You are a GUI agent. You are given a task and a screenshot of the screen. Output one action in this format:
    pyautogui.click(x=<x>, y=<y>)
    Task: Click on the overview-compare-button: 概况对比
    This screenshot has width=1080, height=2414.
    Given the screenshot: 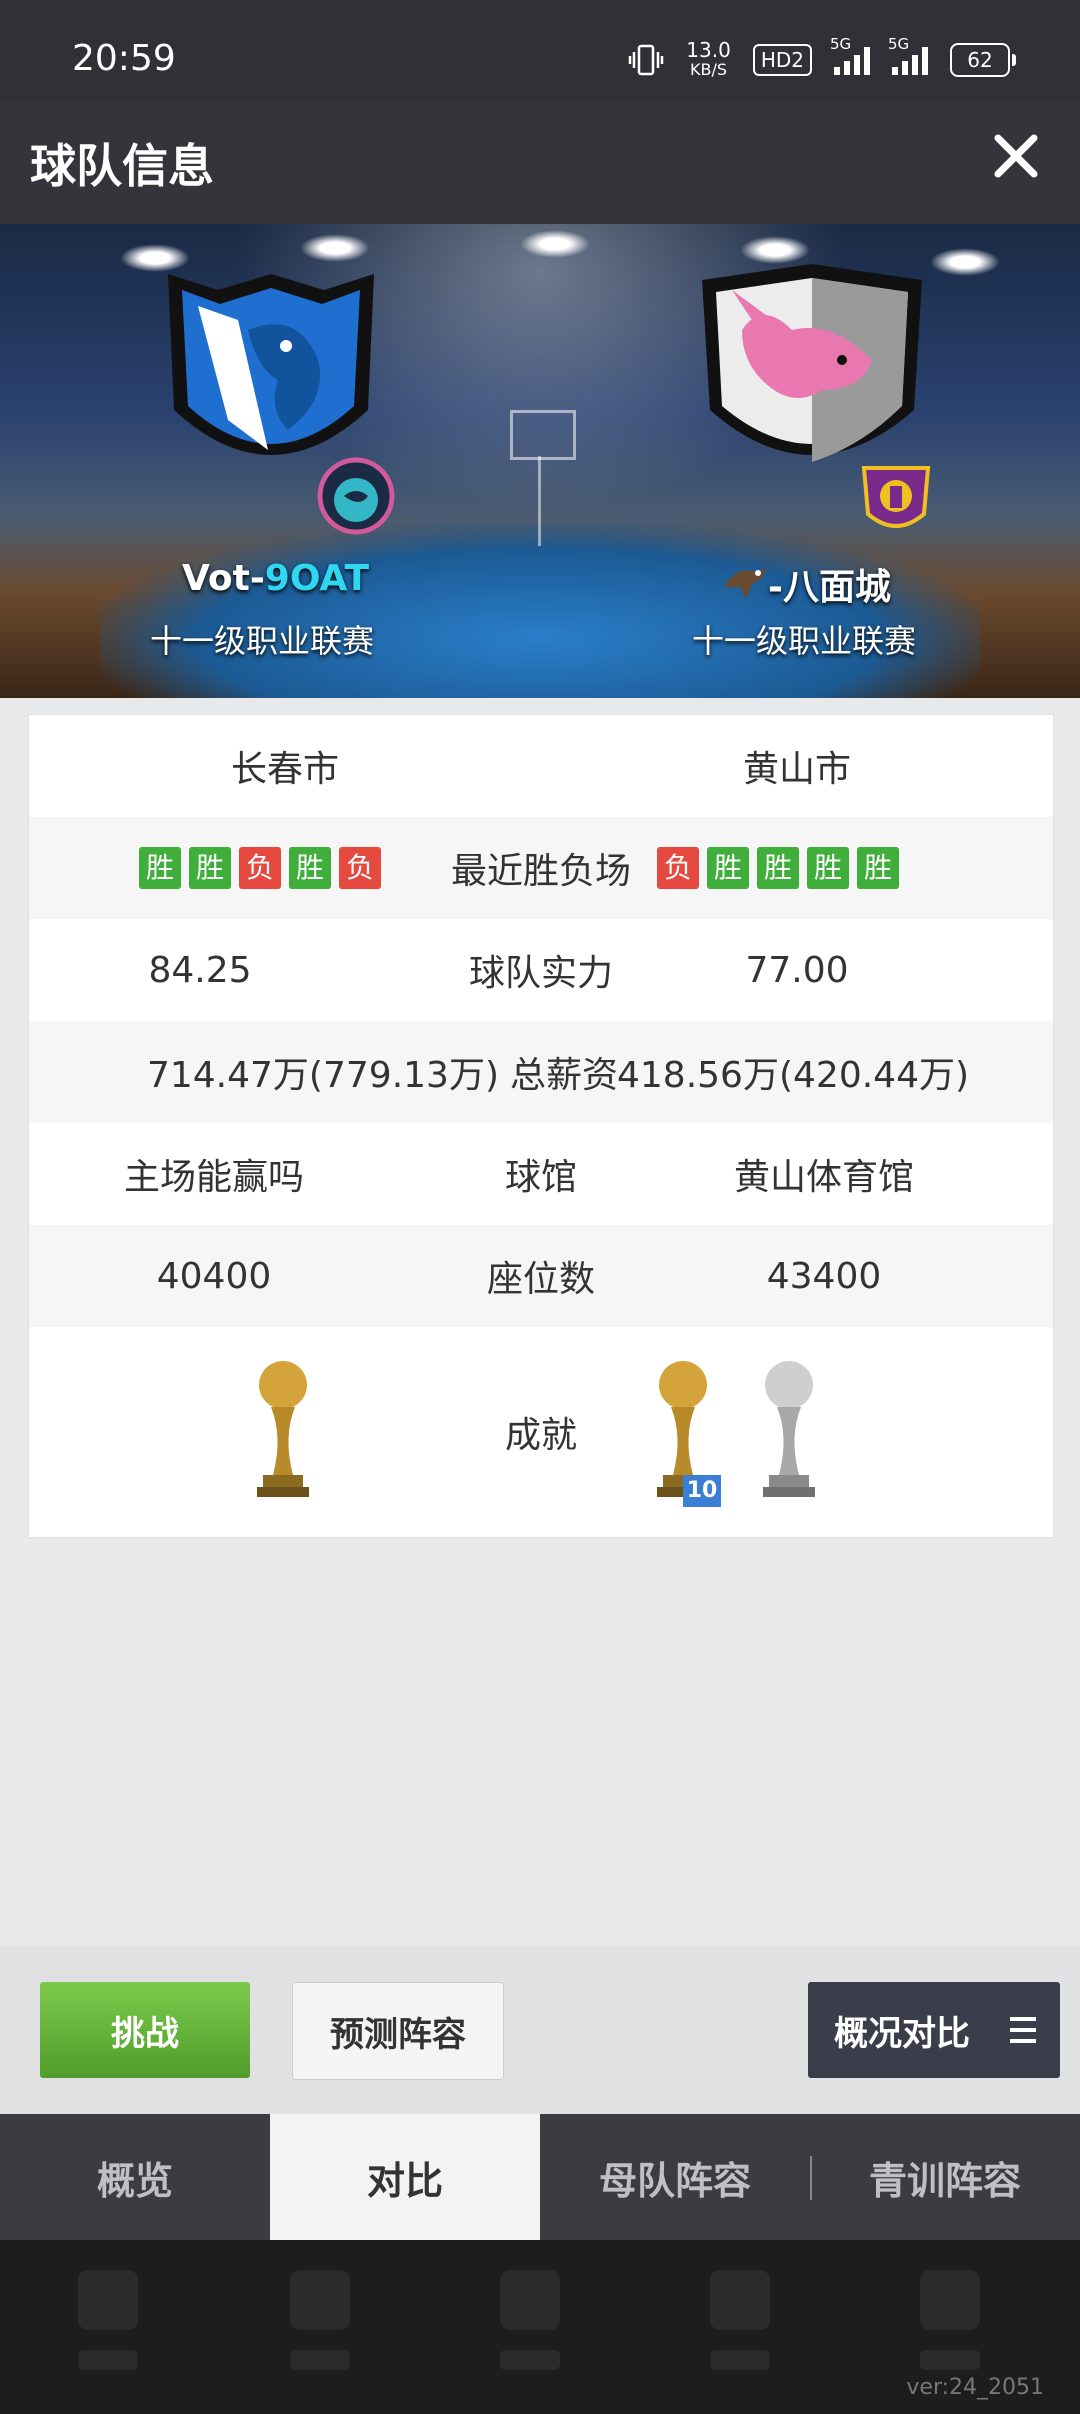 What is the action you would take?
    pyautogui.click(x=934, y=2030)
    